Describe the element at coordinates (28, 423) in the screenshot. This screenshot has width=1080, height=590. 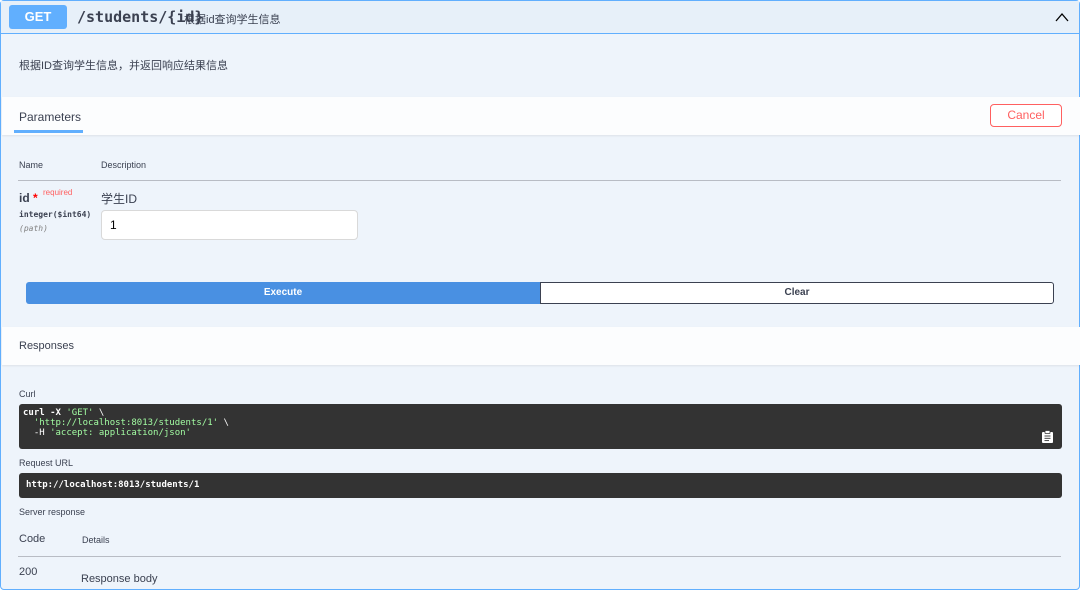
I see `curl-indent` at that location.